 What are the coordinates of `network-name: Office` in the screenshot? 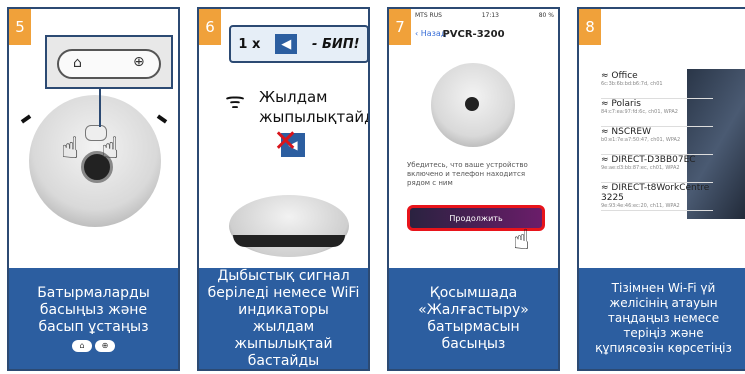 It's located at (624, 76).